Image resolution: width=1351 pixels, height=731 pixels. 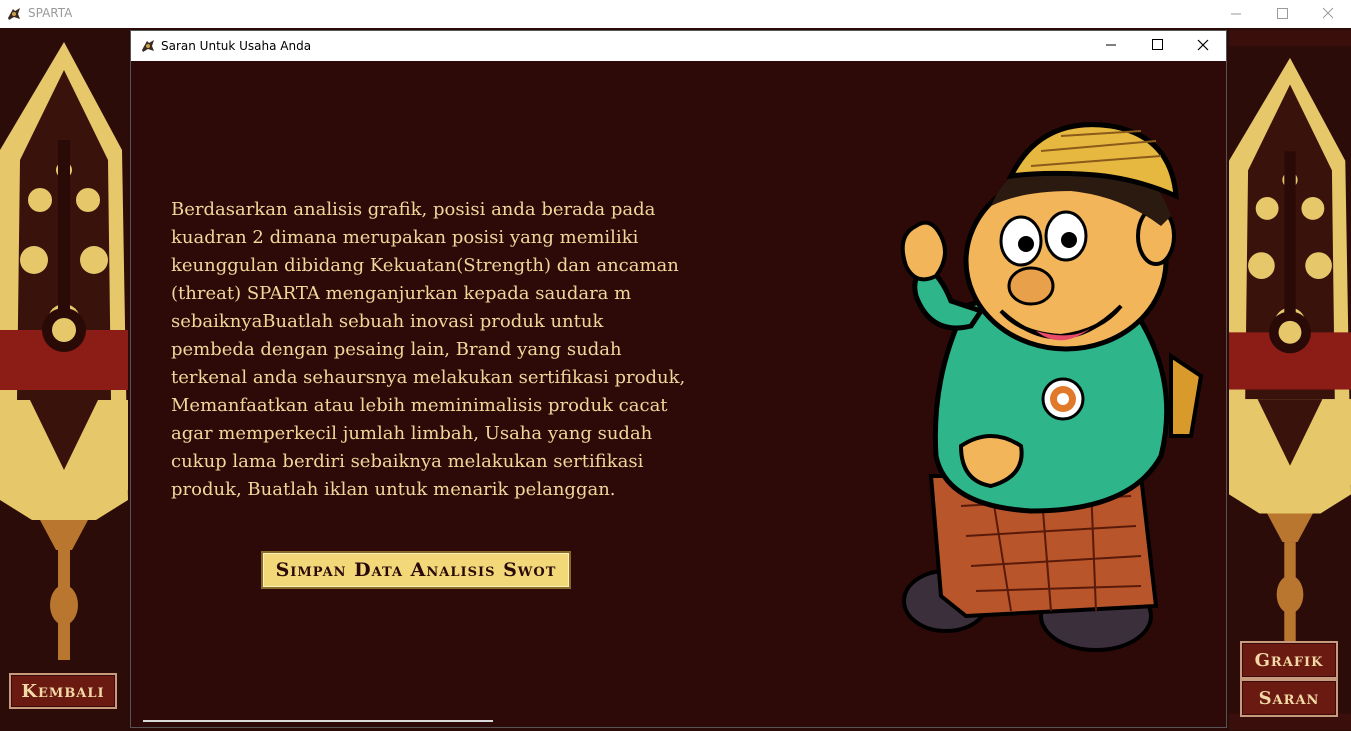 I want to click on left-side-panel, so click(x=64, y=380).